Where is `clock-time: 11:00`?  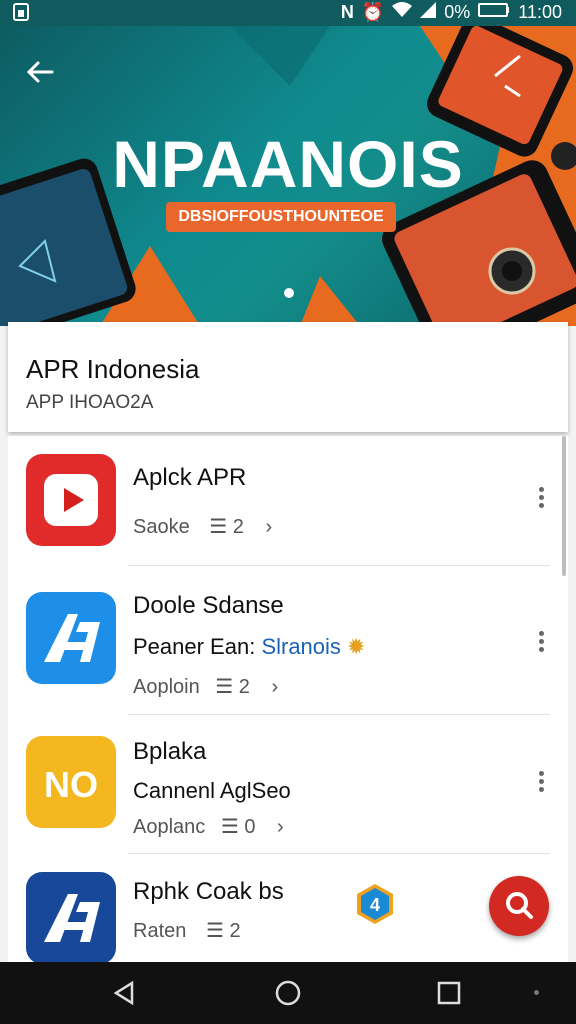 clock-time: 11:00 is located at coordinates (540, 12).